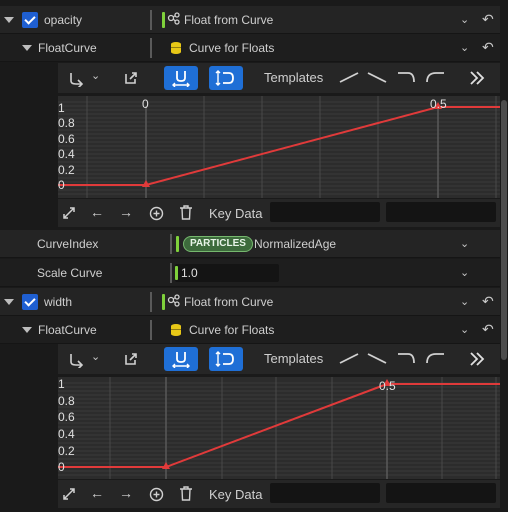 The width and height of the screenshot is (508, 512). Describe the element at coordinates (145, 104) in the screenshot. I see `x-axis-label: 0` at that location.